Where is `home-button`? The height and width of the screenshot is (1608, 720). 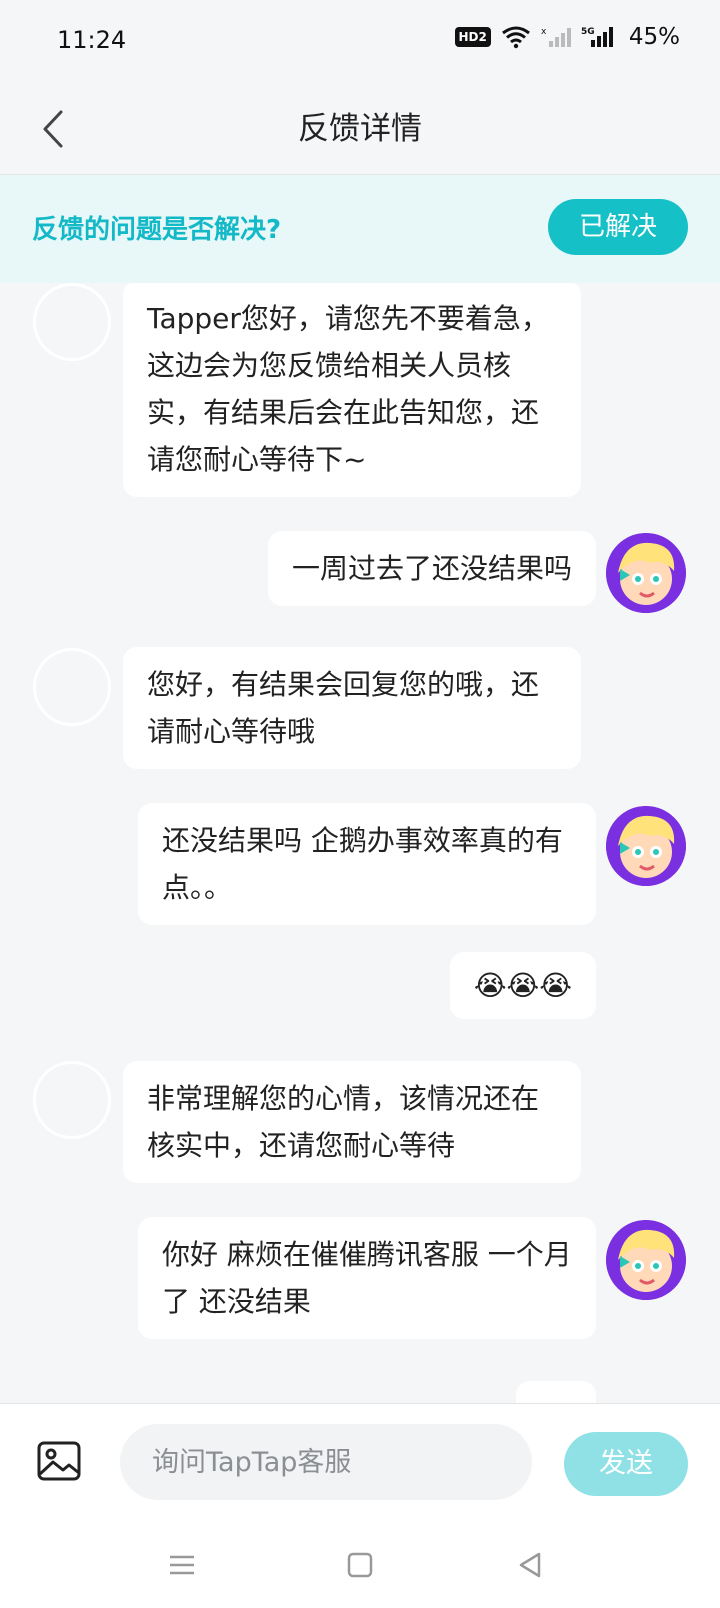 home-button is located at coordinates (360, 1565).